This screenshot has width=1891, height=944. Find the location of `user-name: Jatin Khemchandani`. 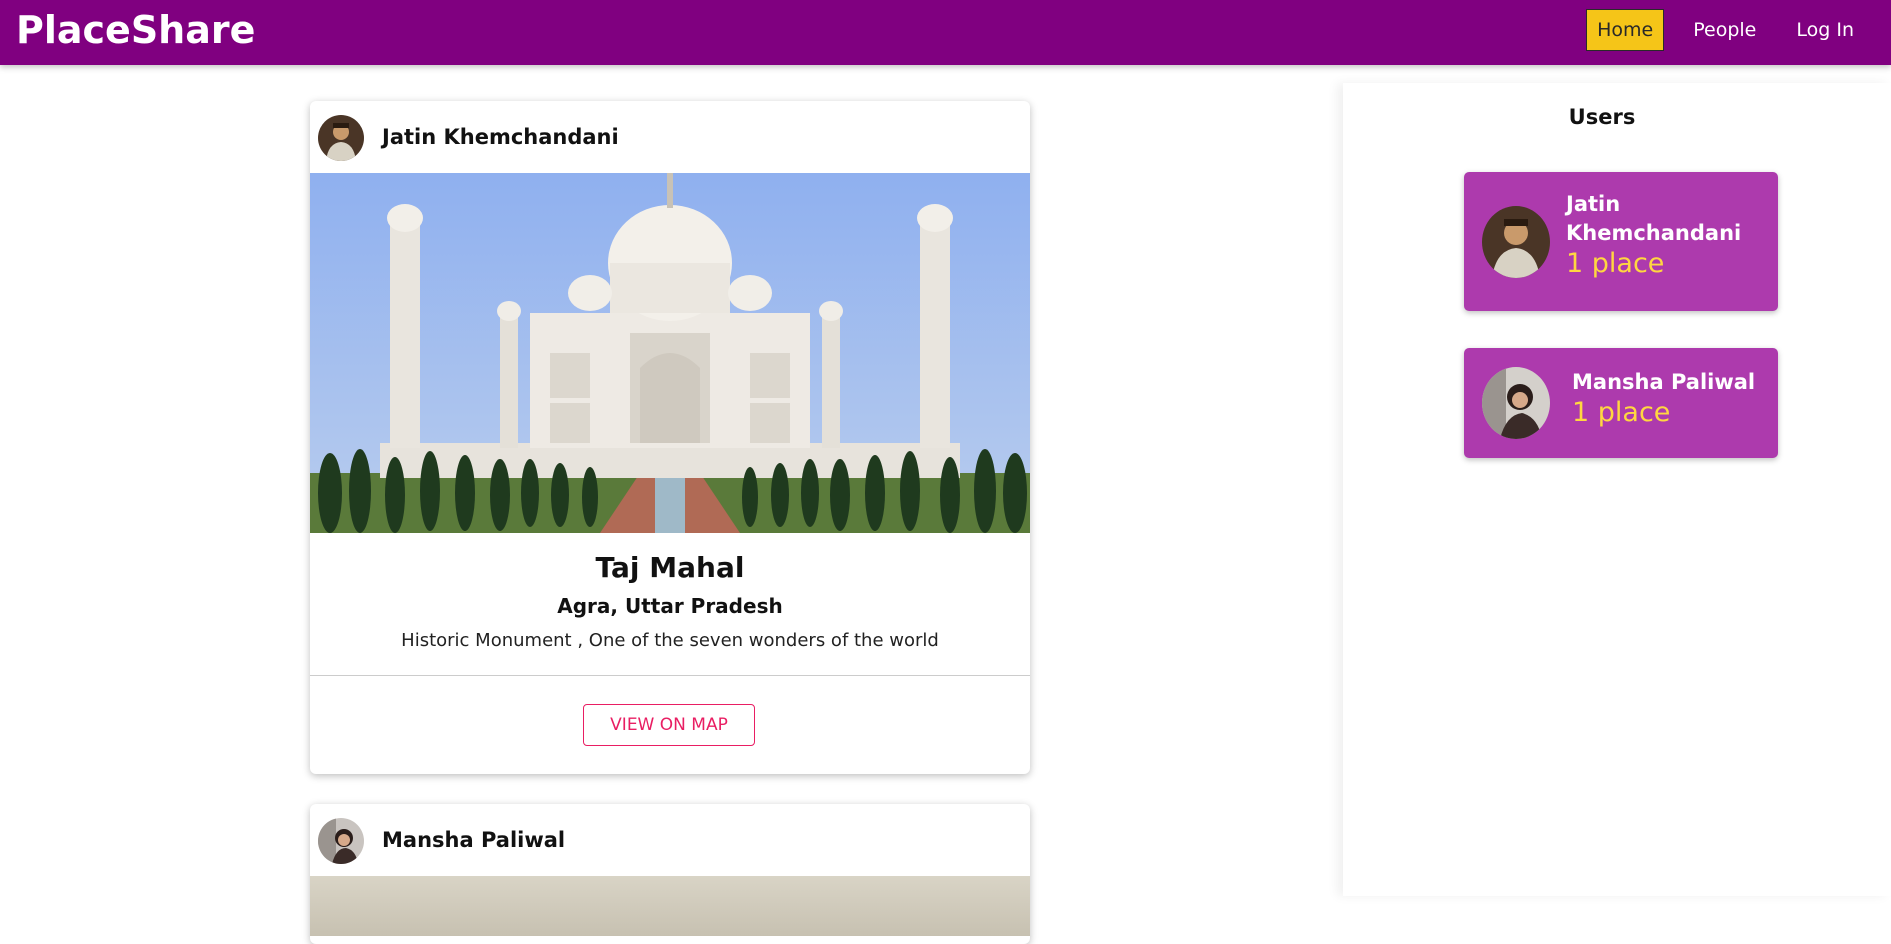

user-name: Jatin Khemchandani is located at coordinates (1654, 218).